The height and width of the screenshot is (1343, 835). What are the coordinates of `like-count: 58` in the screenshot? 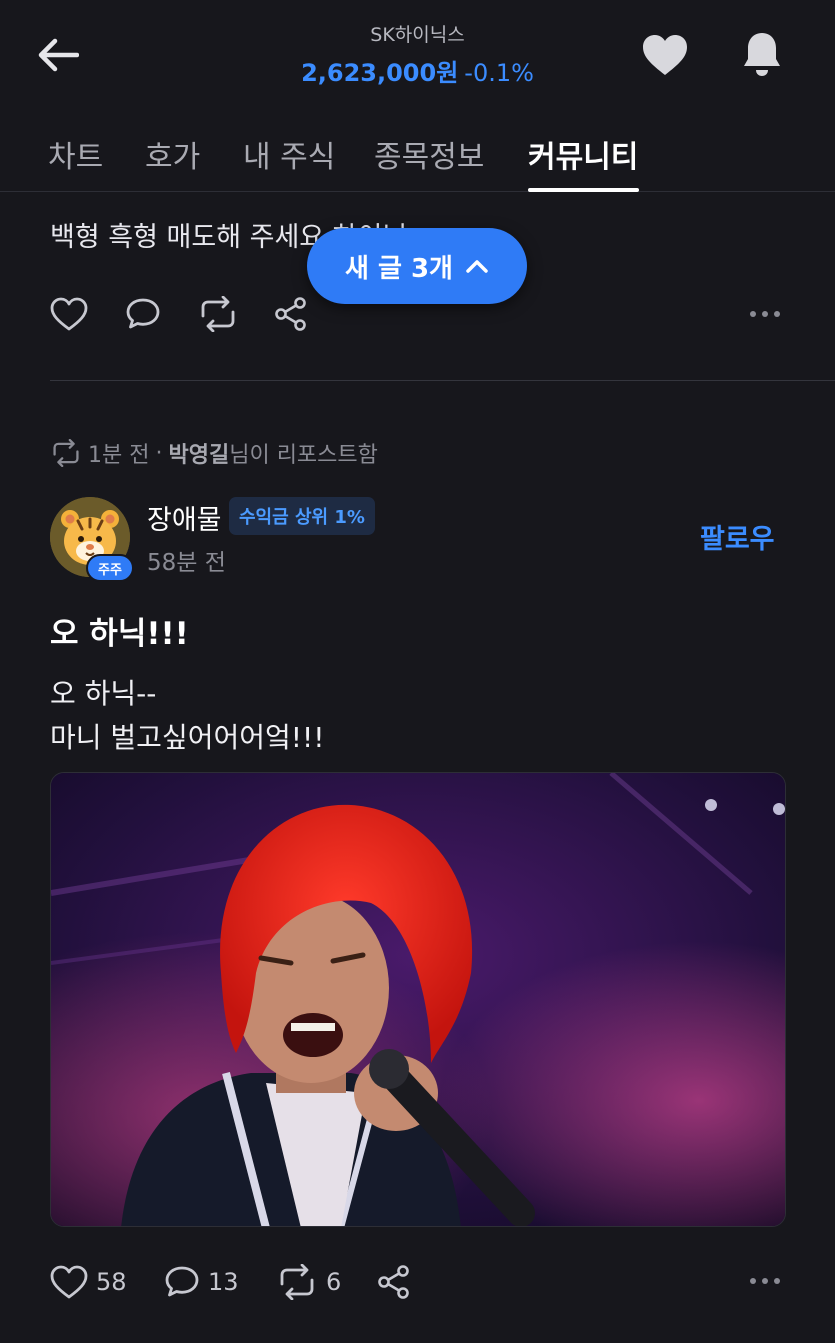 It's located at (111, 1282).